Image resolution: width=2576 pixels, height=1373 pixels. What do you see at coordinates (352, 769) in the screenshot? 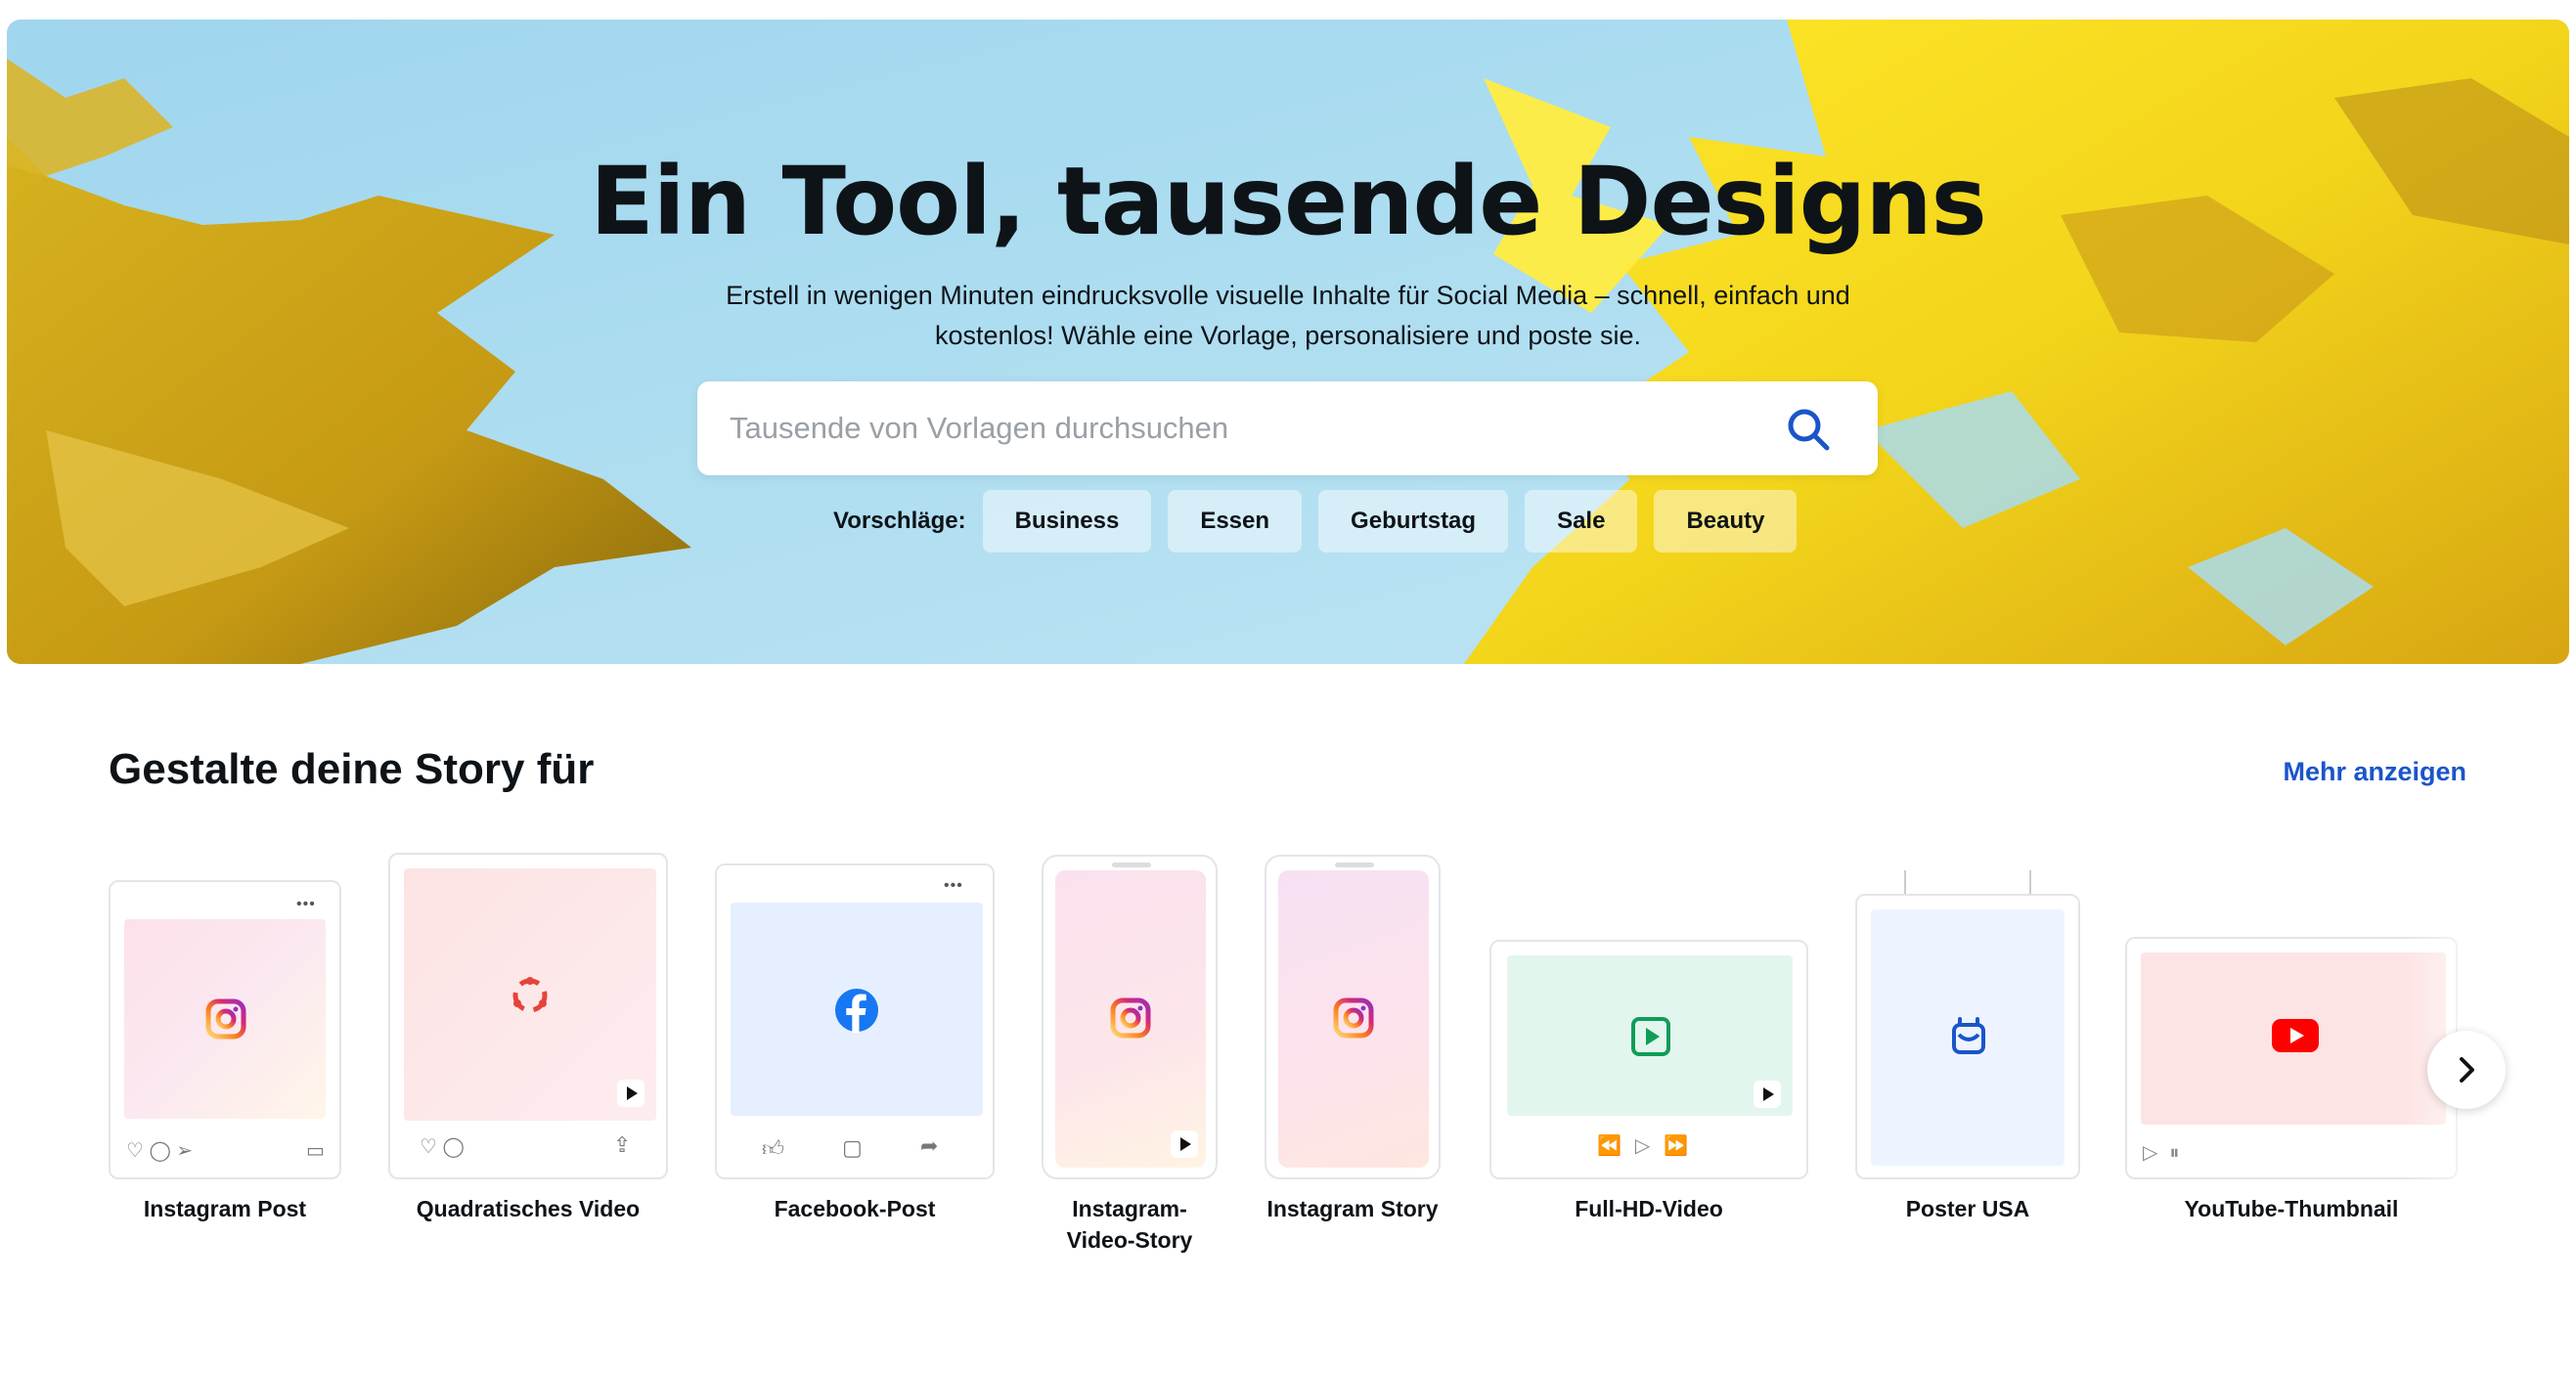
I see `section-title: Gestalte deine Story für` at bounding box center [352, 769].